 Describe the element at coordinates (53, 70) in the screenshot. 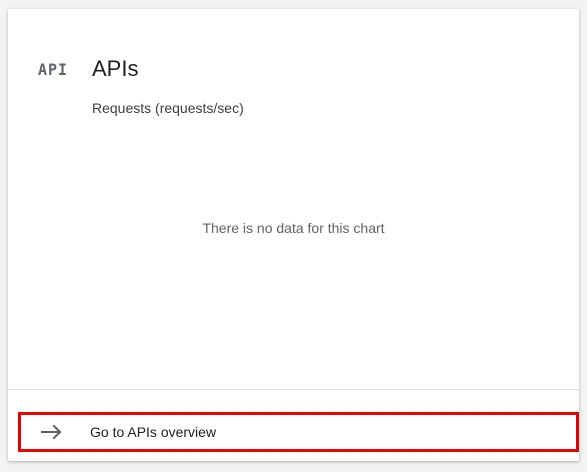

I see `api-icon: API` at that location.